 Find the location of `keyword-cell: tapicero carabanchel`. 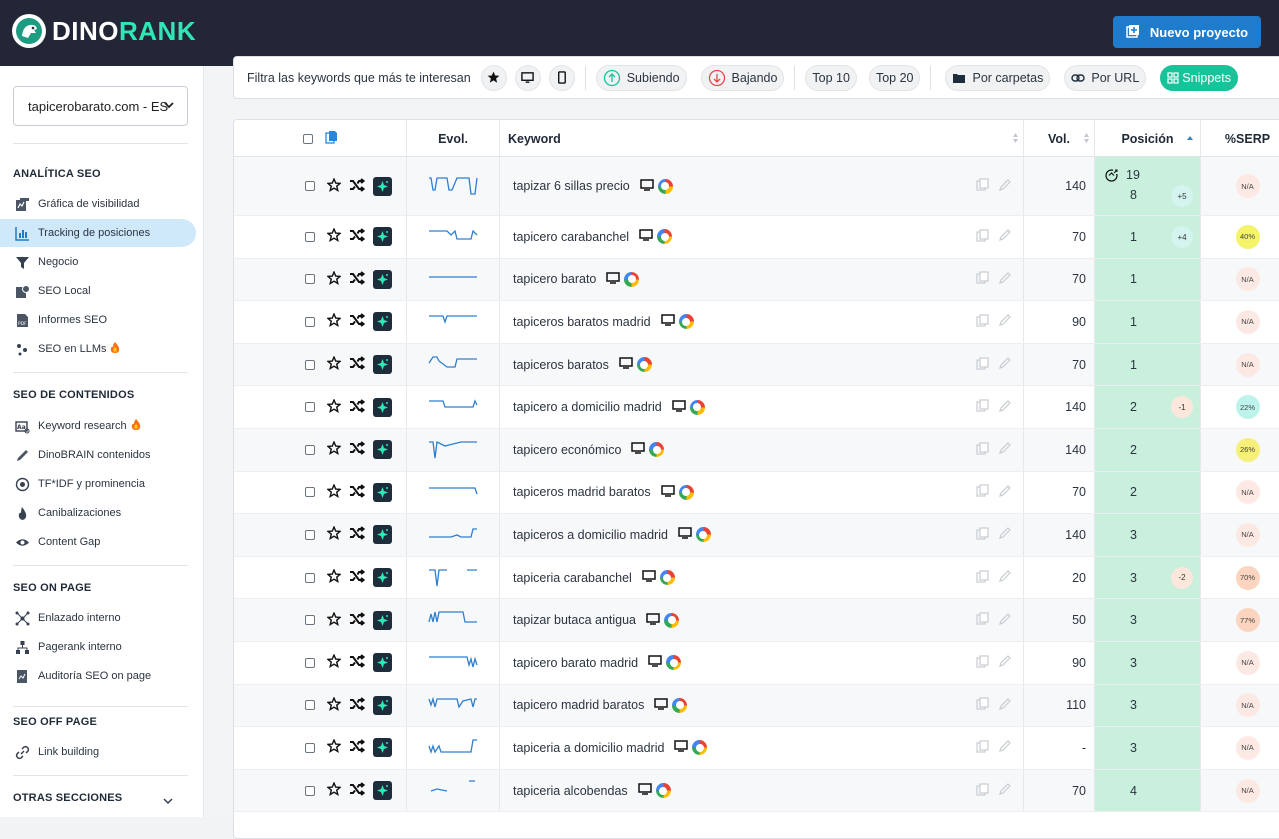

keyword-cell: tapicero carabanchel is located at coordinates (762, 237).